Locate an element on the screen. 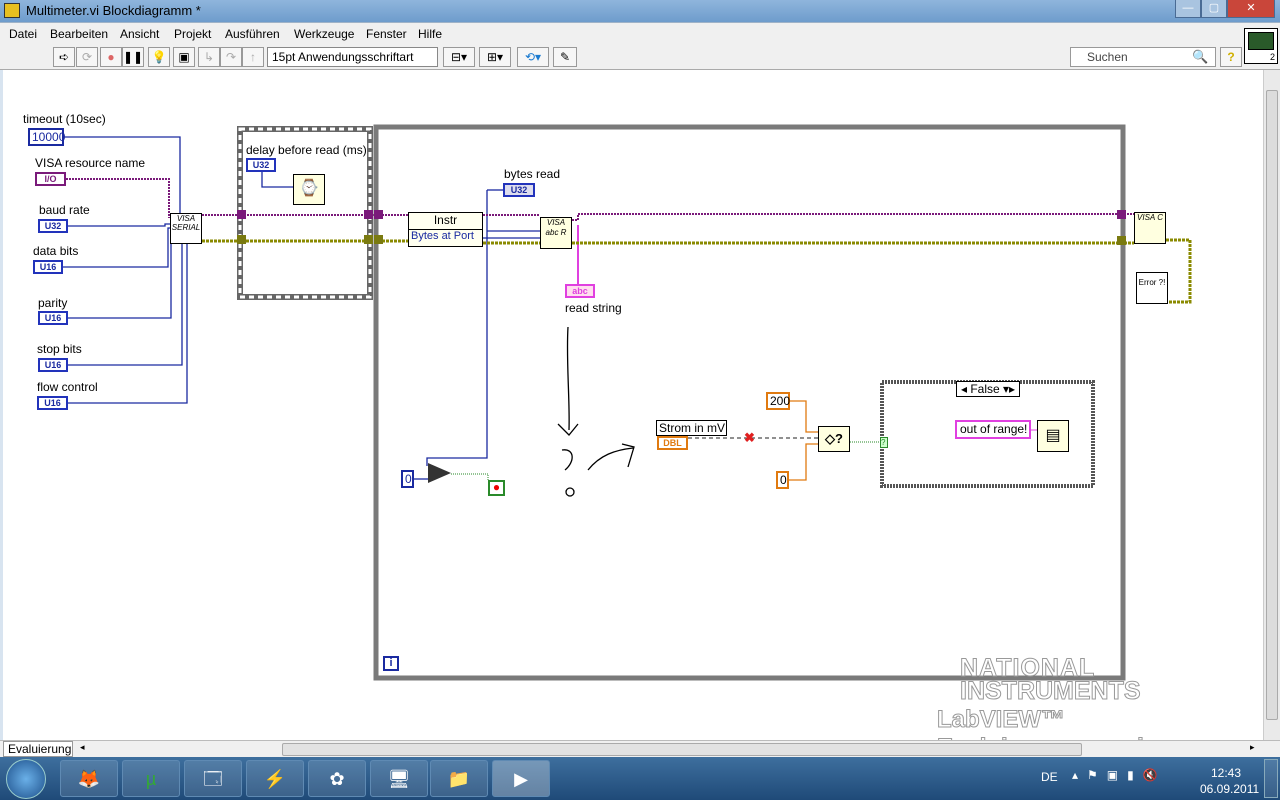  databits-wire is located at coordinates (116, 247).